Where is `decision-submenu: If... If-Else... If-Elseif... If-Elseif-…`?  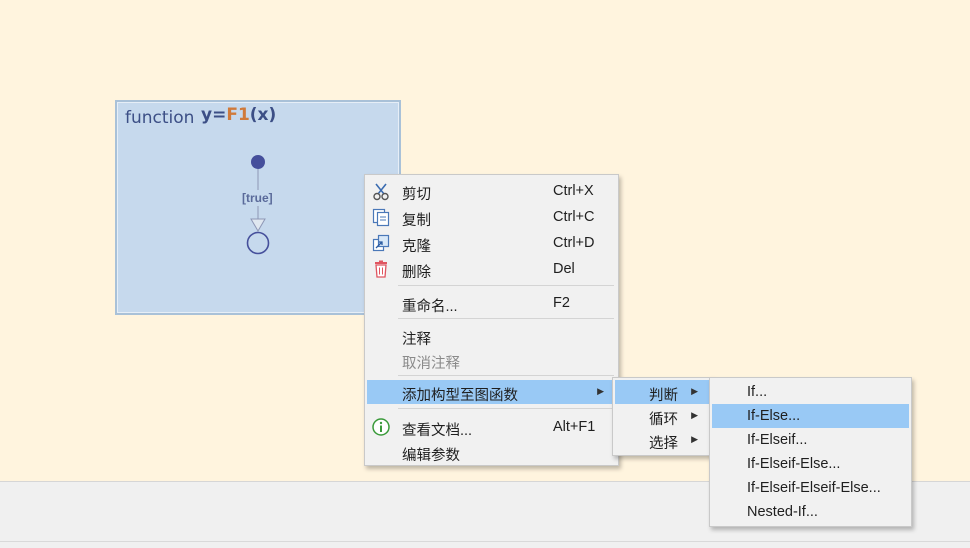
decision-submenu: If... If-Else... If-Elseif... If-Elseif-… is located at coordinates (810, 452).